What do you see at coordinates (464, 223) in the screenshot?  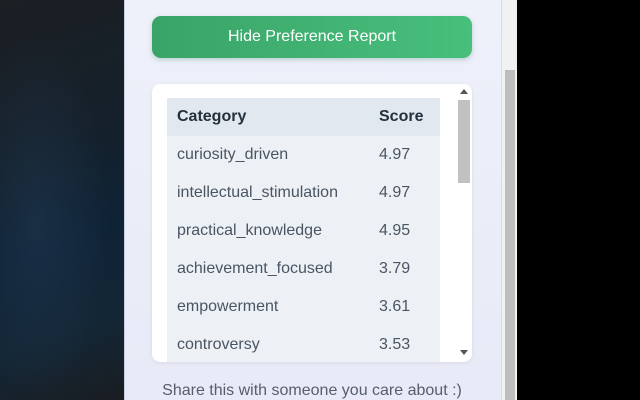 I see `report-scrollbar` at bounding box center [464, 223].